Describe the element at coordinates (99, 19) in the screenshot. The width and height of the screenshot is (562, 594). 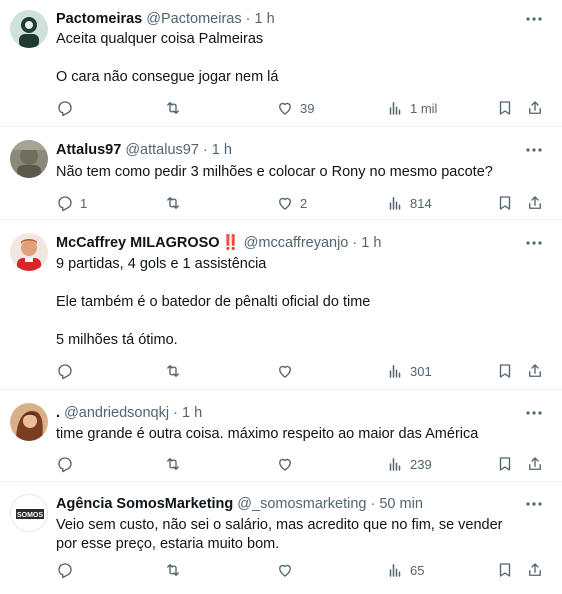
I see `author-name: Pactomeiras` at that location.